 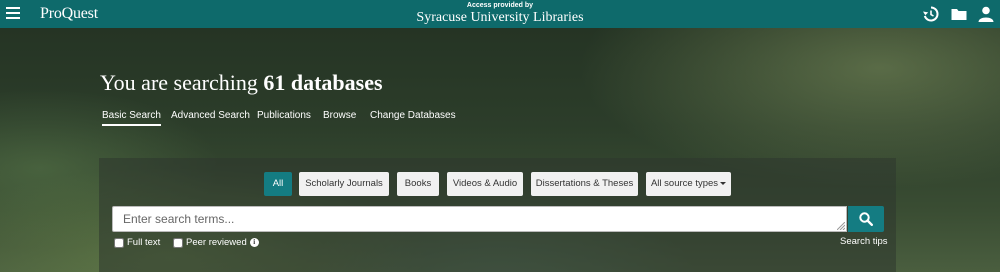 What do you see at coordinates (485, 184) in the screenshot?
I see `filter-videos-audio-button: Videos & Audio` at bounding box center [485, 184].